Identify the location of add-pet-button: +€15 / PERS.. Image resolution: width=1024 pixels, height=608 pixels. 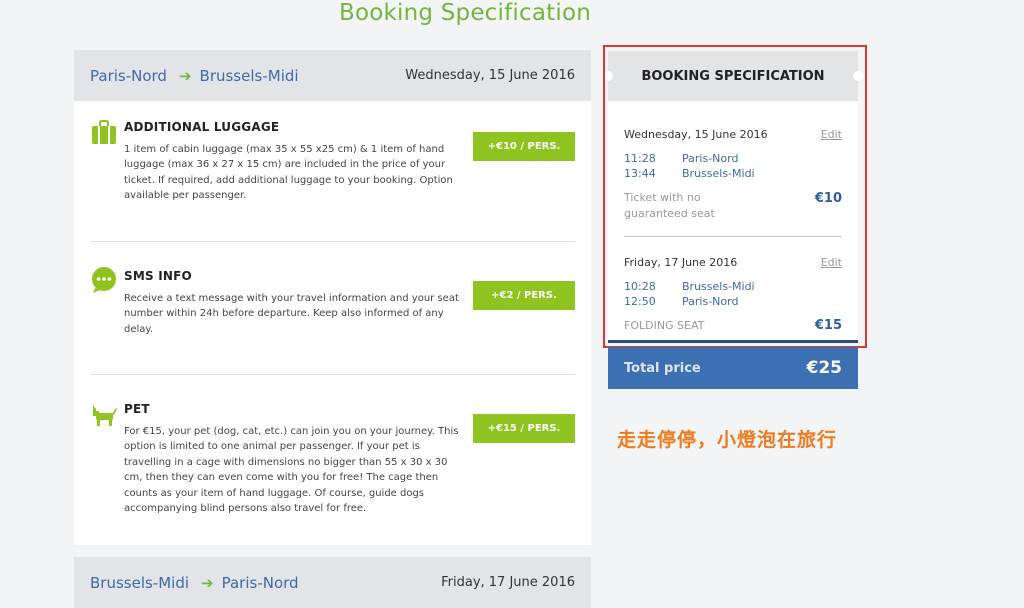
(524, 428).